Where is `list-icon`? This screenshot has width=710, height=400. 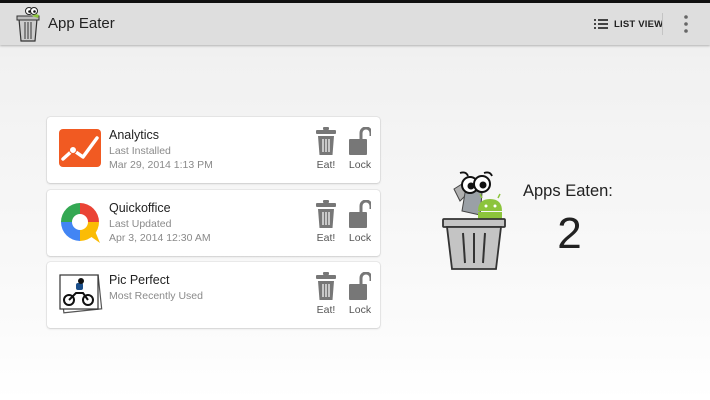
list-icon is located at coordinates (601, 24).